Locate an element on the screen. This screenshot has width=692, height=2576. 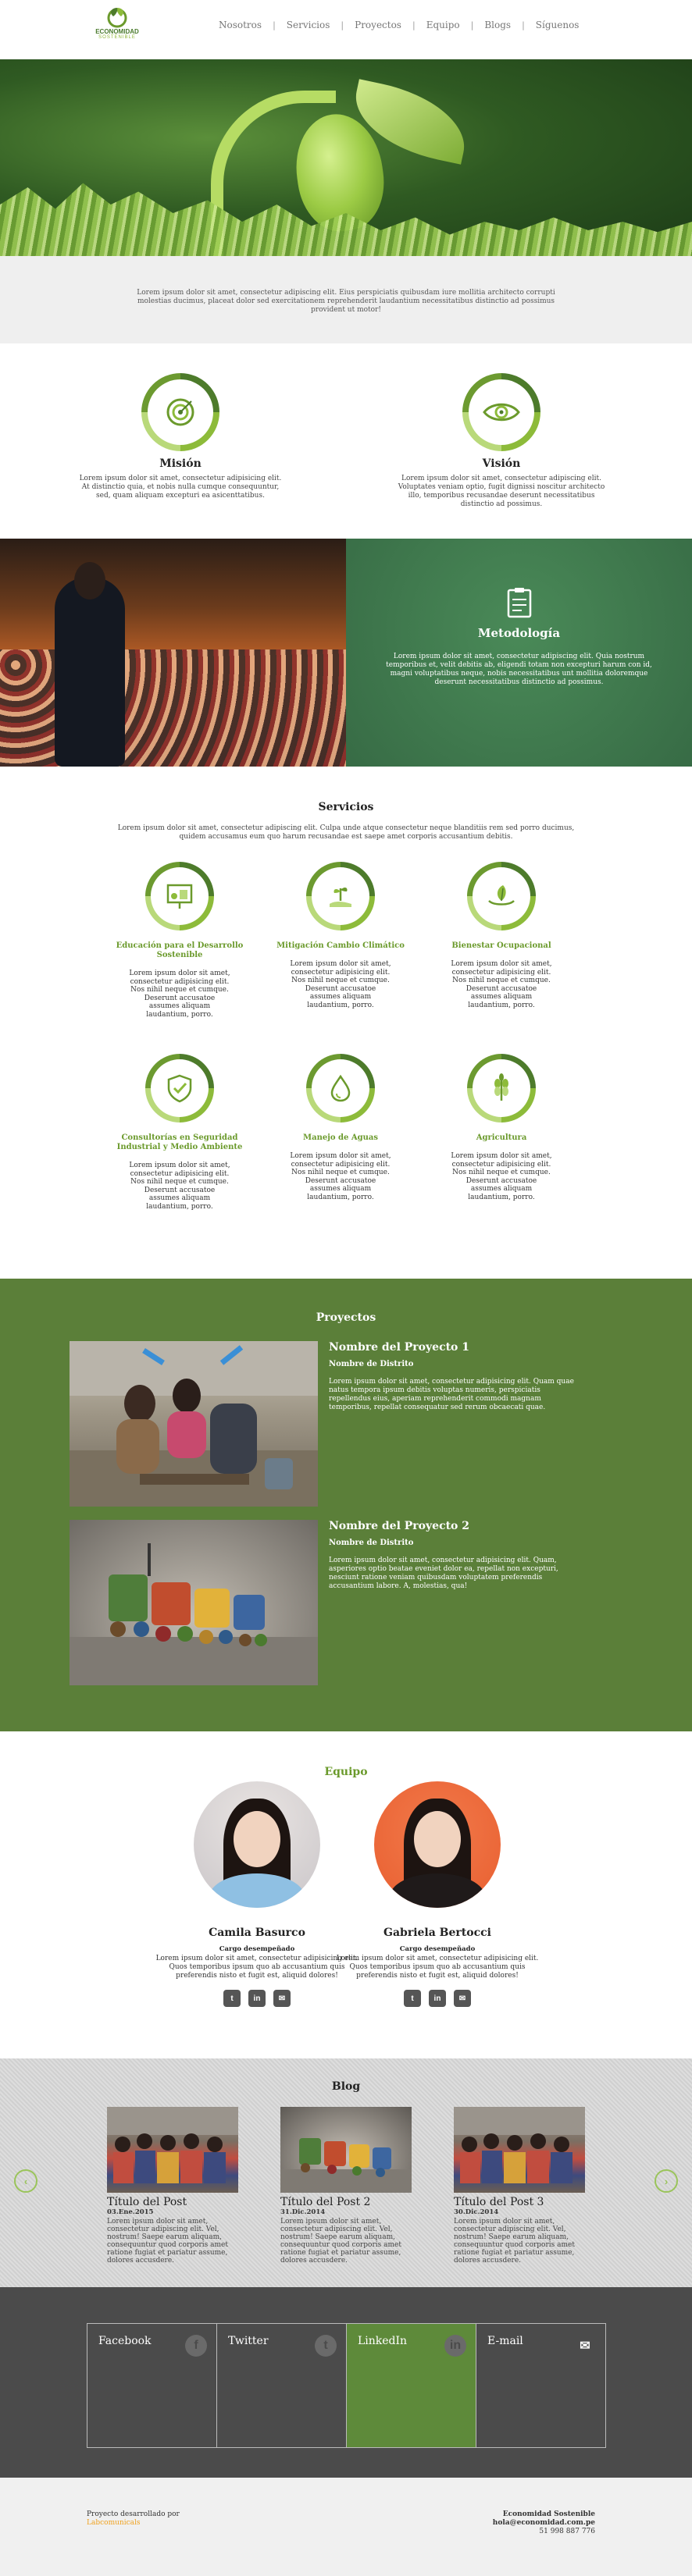
contact-email: hola@economidad.com.pe is located at coordinates (544, 2523).